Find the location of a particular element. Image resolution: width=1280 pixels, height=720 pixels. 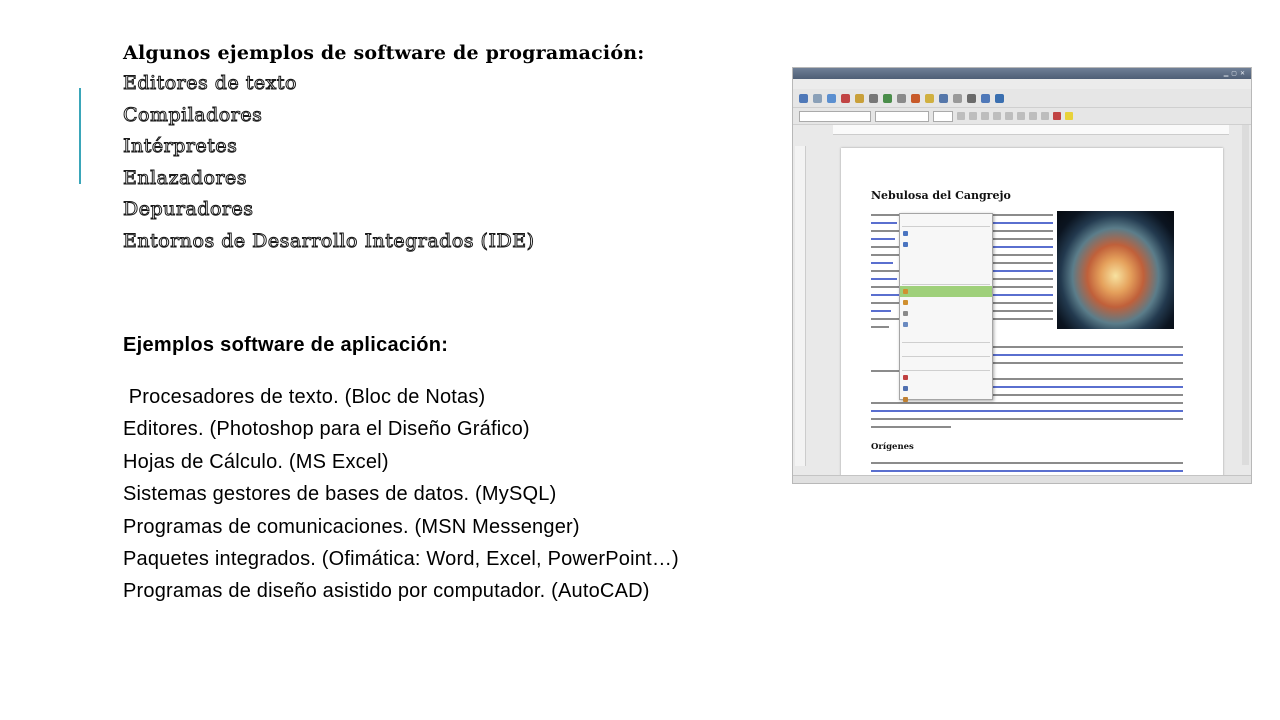

font-color-icon is located at coordinates (1057, 116).